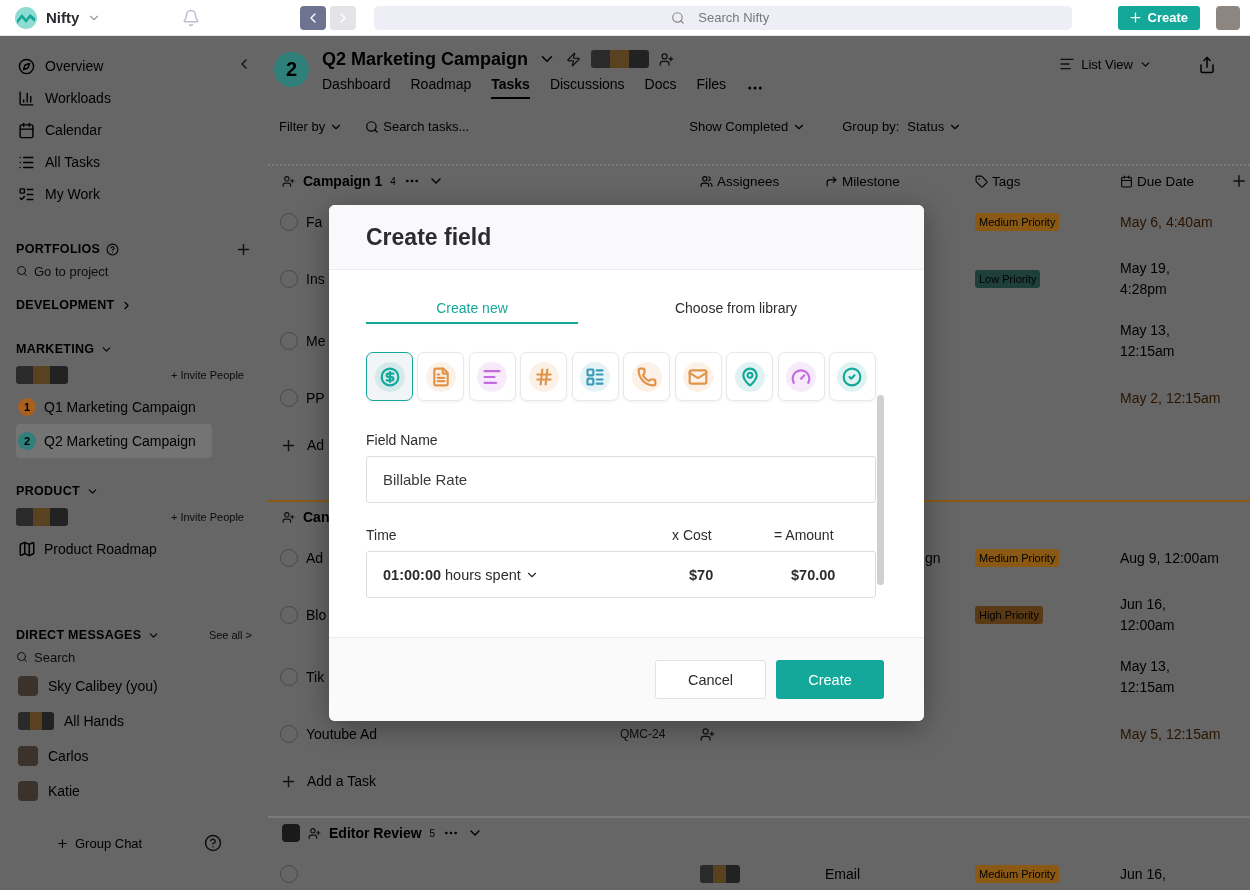 The image size is (1250, 890). Describe the element at coordinates (55, 349) in the screenshot. I see `section-title: MARKETING` at that location.